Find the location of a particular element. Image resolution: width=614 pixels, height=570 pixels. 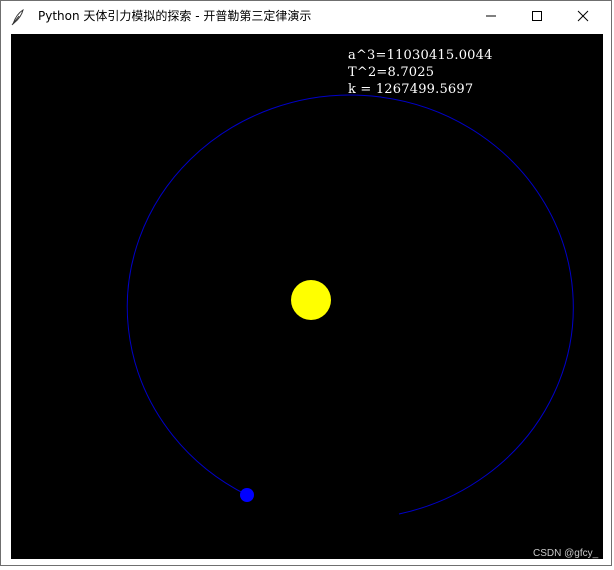

k-value-readout: k = 1267499.5697 is located at coordinates (411, 89).